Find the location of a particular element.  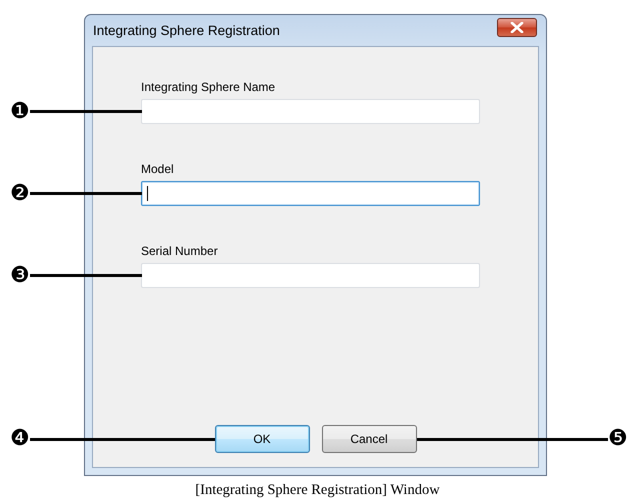

callout-number: ❹ is located at coordinates (20, 439).